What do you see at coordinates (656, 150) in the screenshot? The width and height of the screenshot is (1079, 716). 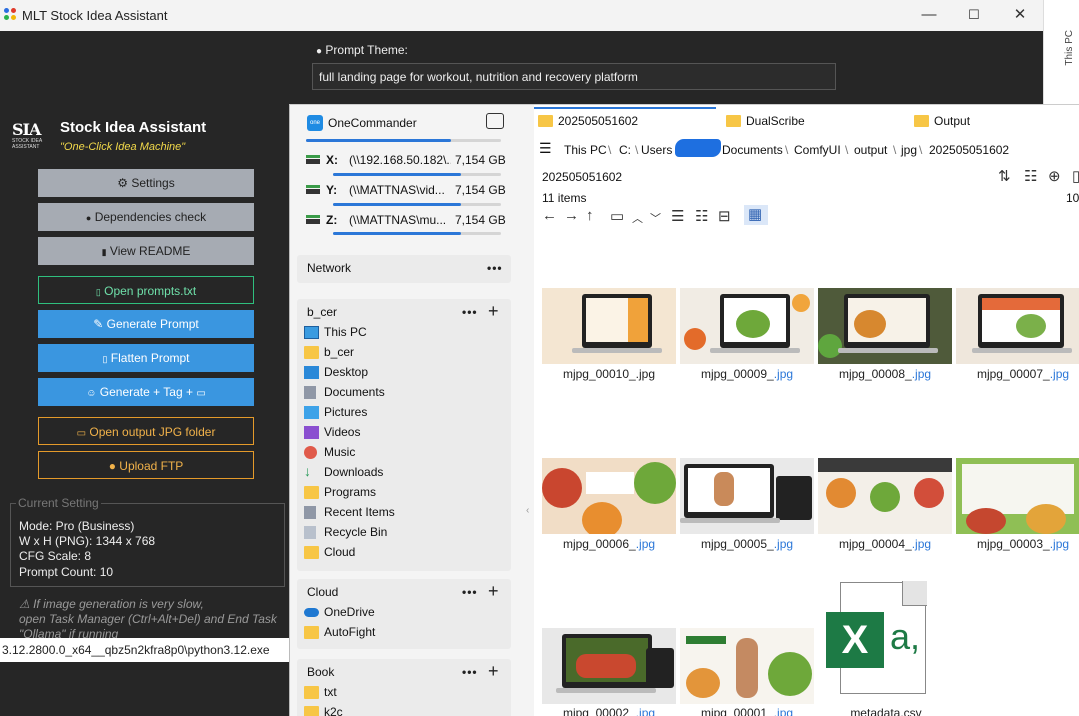 I see `crumb-users: Users` at bounding box center [656, 150].